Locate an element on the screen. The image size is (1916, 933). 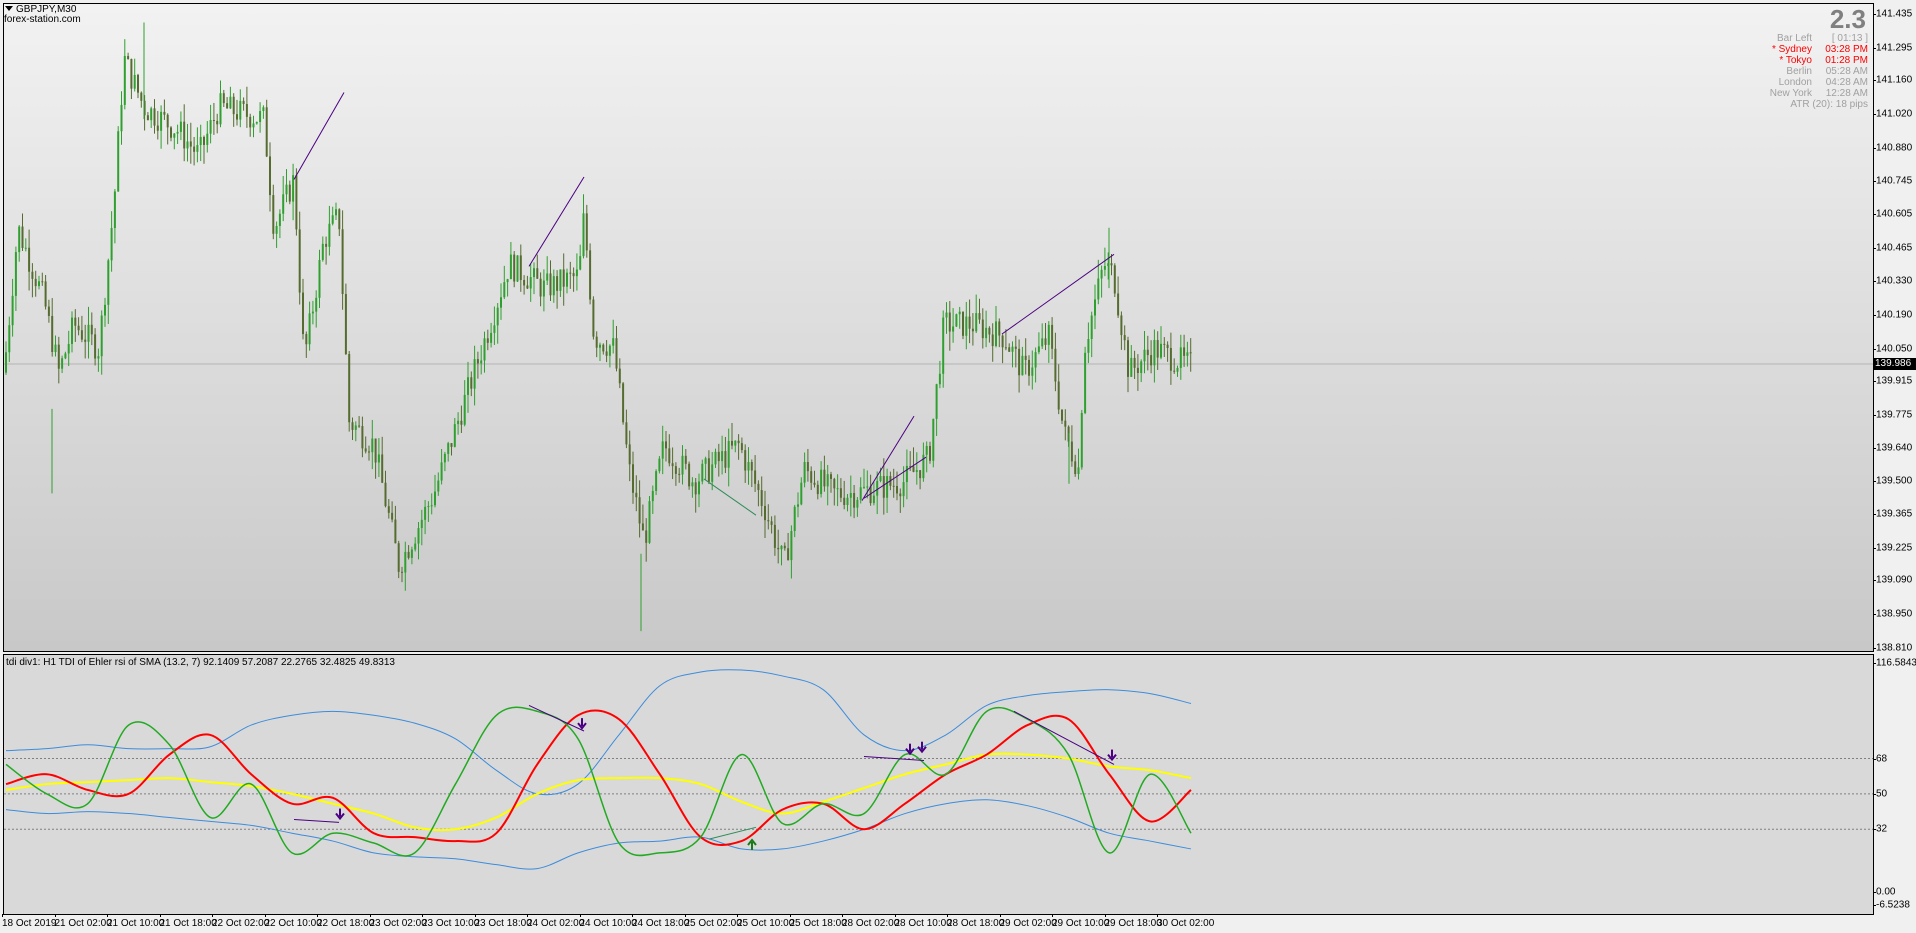
time-tick-label: 28 Oct 10:00 is located at coordinates (923, 923).